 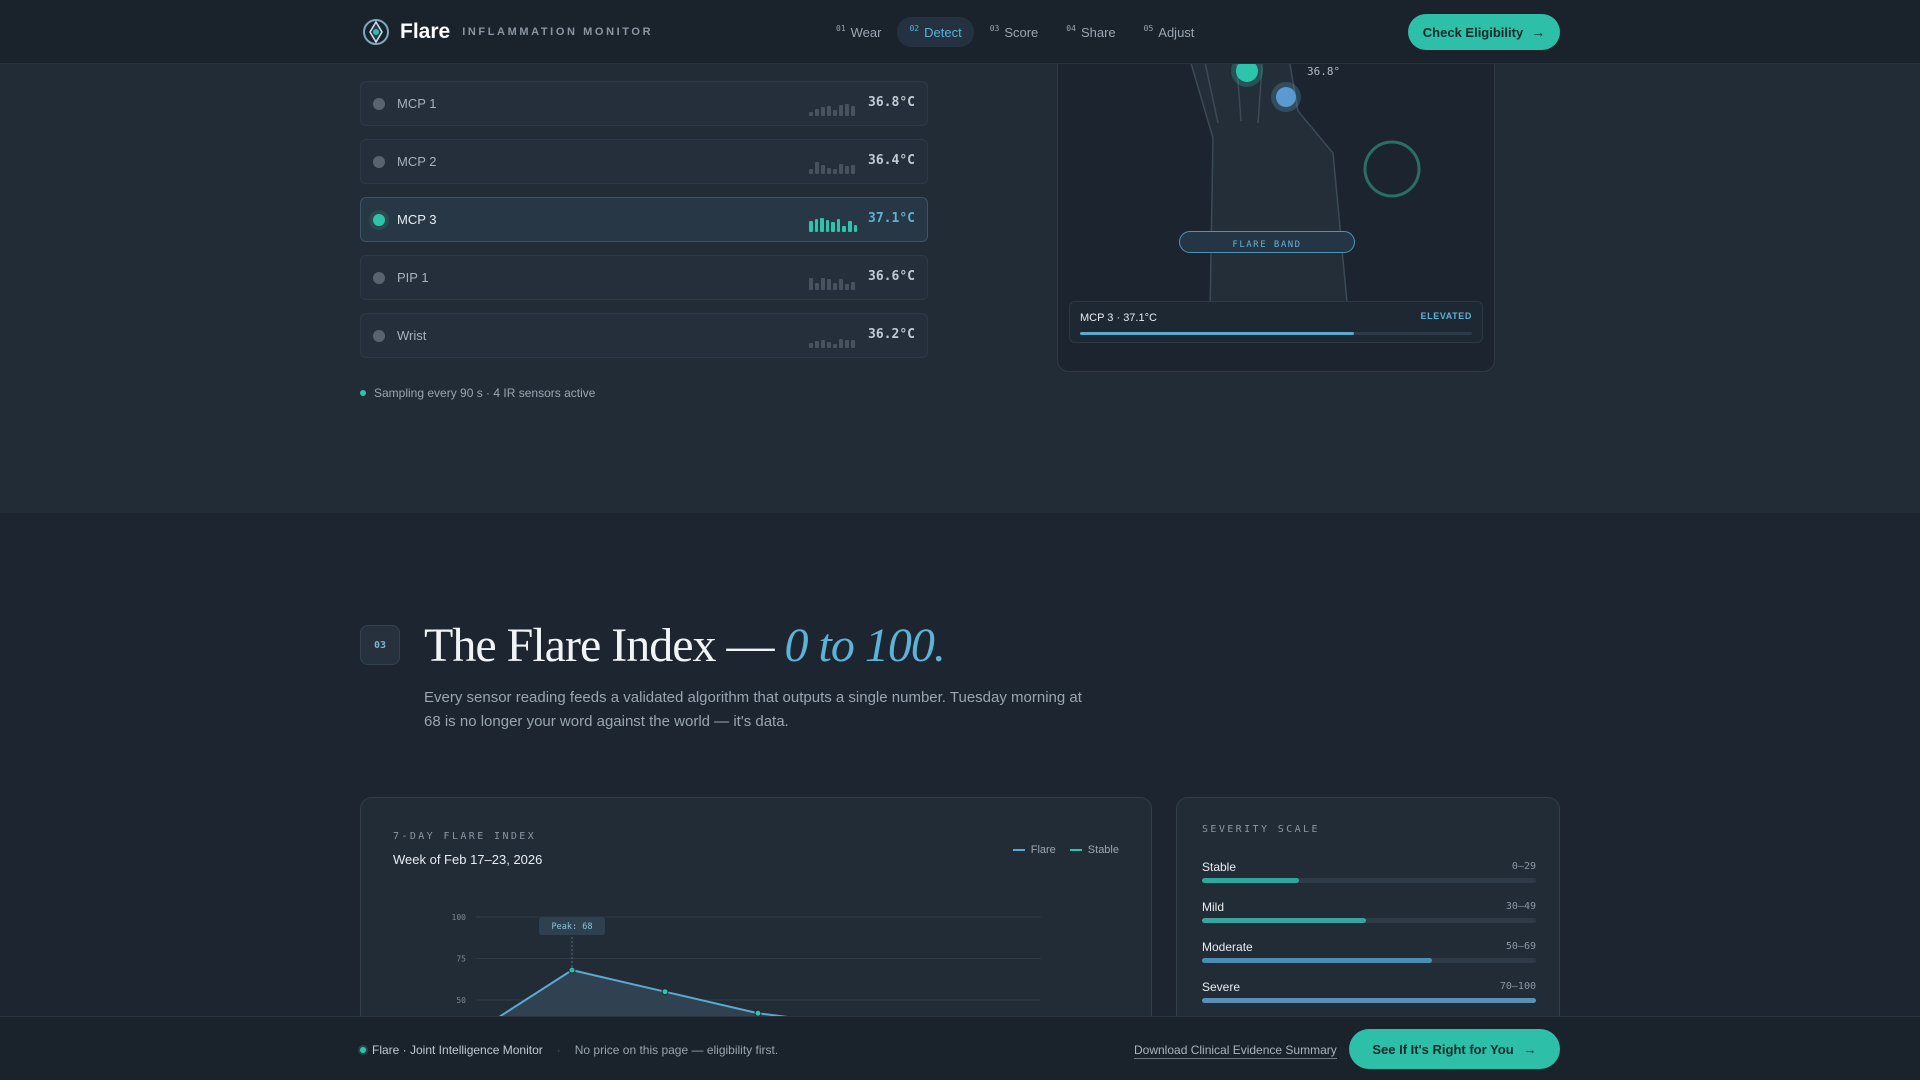 What do you see at coordinates (644, 335) in the screenshot?
I see `sensor-row-wrist: Wrist 36.2°C` at bounding box center [644, 335].